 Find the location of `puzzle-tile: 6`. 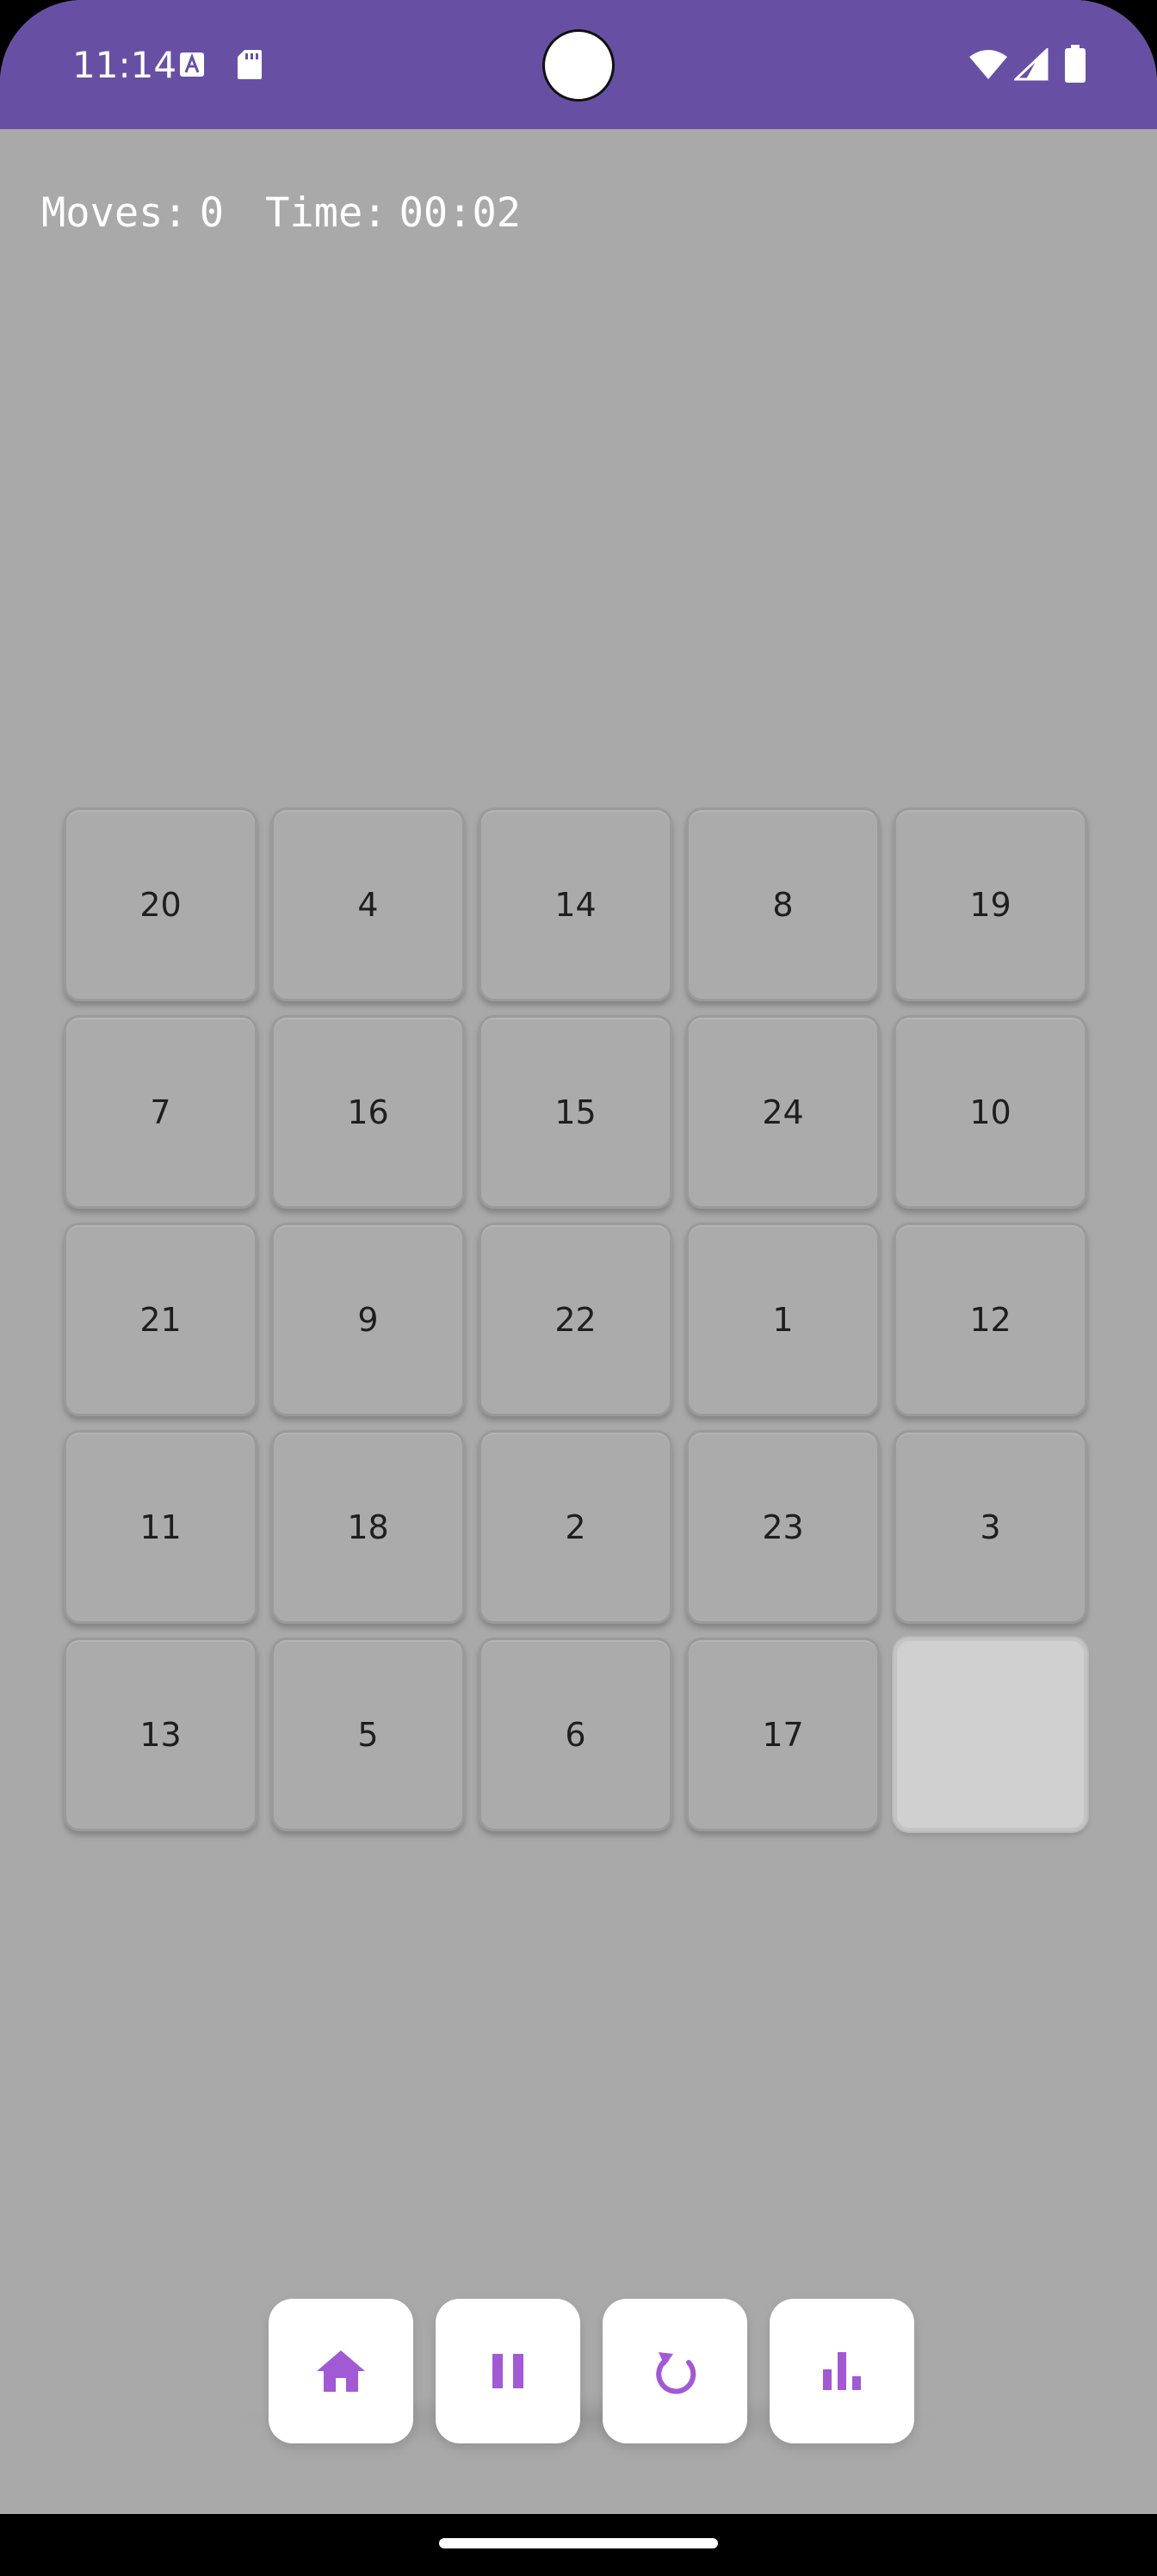

puzzle-tile: 6 is located at coordinates (575, 1735).